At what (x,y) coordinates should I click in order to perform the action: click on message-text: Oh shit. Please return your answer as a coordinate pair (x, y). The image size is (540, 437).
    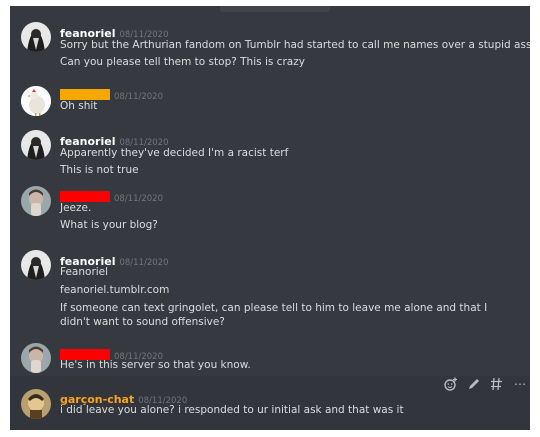
    Looking at the image, I should click on (79, 106).